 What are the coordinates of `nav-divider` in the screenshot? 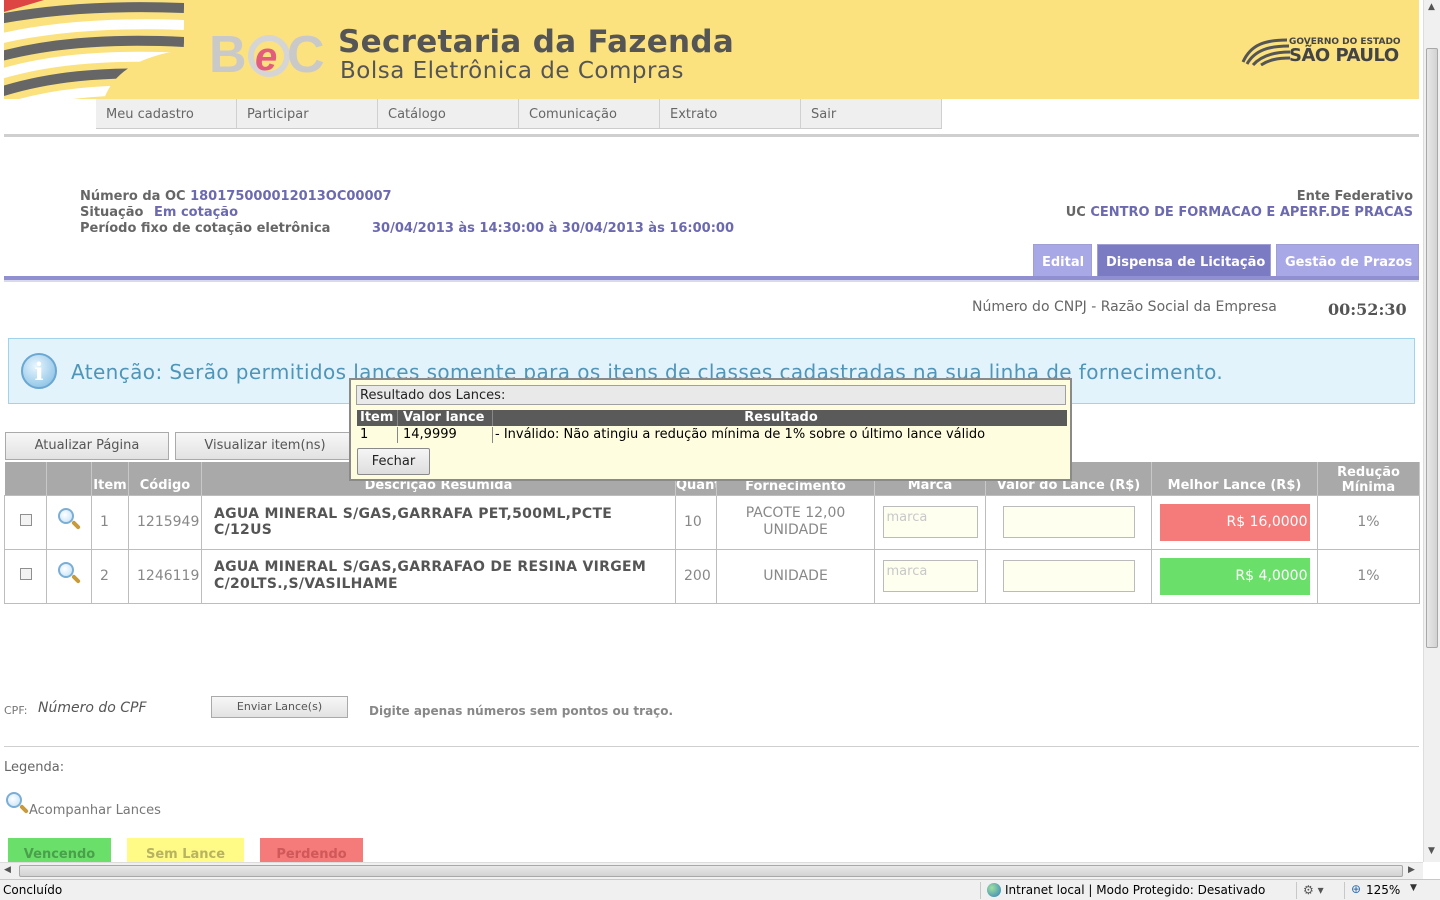 It's located at (711, 135).